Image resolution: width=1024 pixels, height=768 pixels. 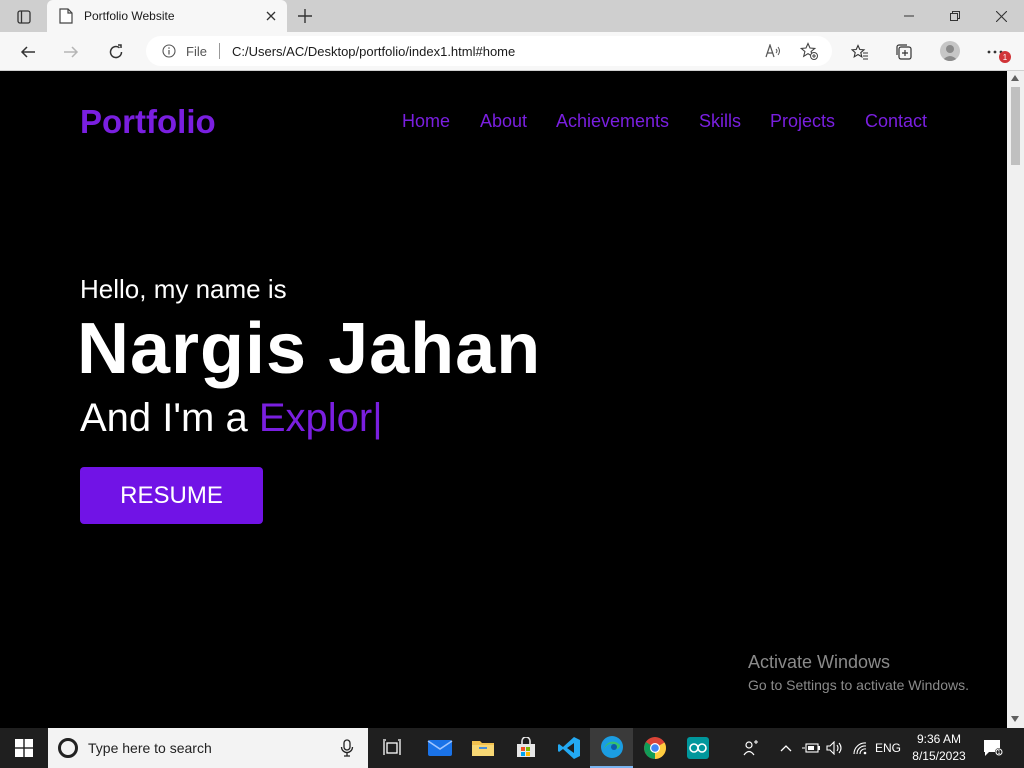 What do you see at coordinates (786, 748) in the screenshot?
I see `show-hidden-icons-chevron-icon` at bounding box center [786, 748].